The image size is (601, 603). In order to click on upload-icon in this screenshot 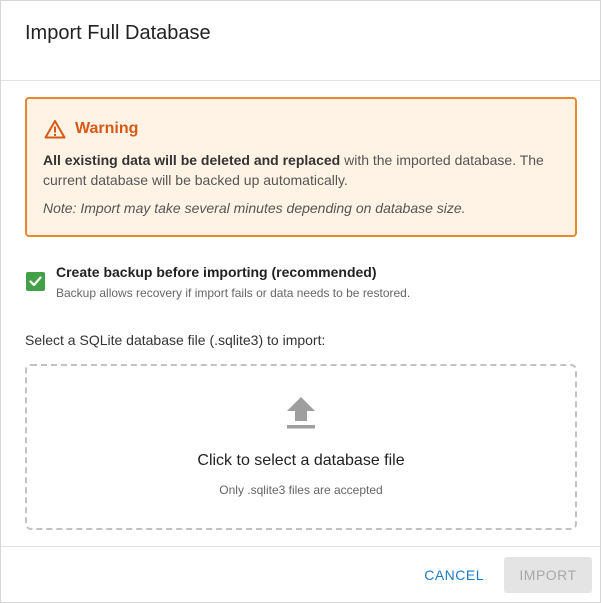, I will do `click(301, 413)`.